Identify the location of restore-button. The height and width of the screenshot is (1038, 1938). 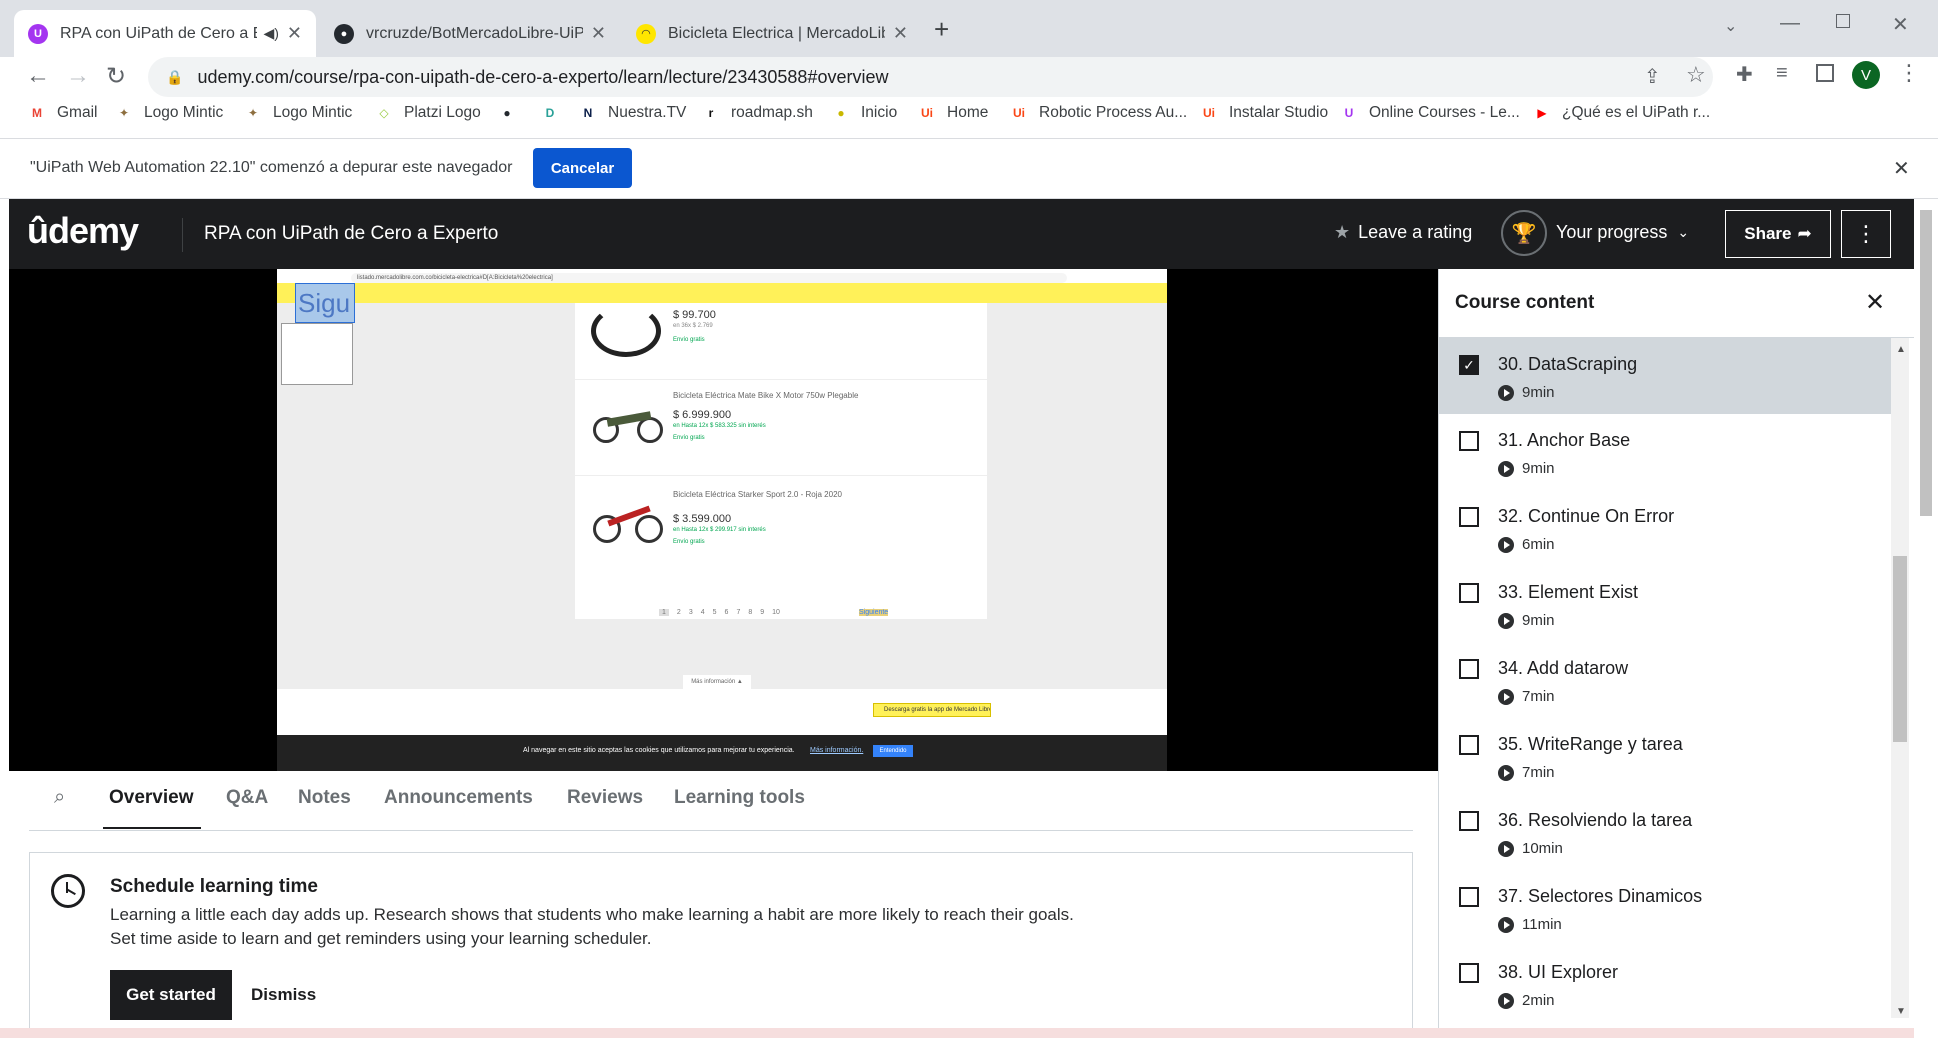
(1843, 21).